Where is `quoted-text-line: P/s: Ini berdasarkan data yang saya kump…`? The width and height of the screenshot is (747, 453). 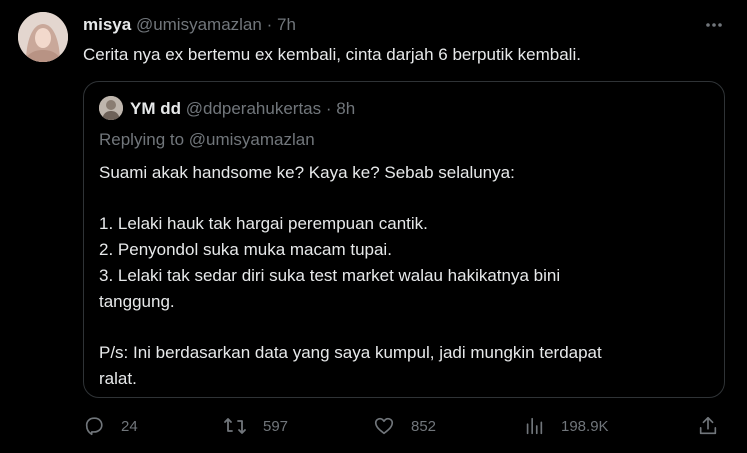
quoted-text-line: P/s: Ini berdasarkan data yang saya kump… is located at coordinates (350, 352).